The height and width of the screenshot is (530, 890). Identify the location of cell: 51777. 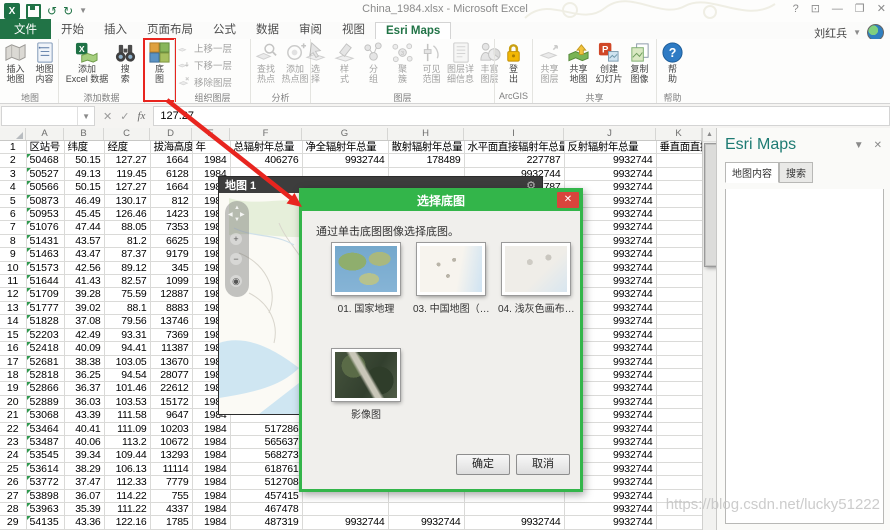
(45, 308).